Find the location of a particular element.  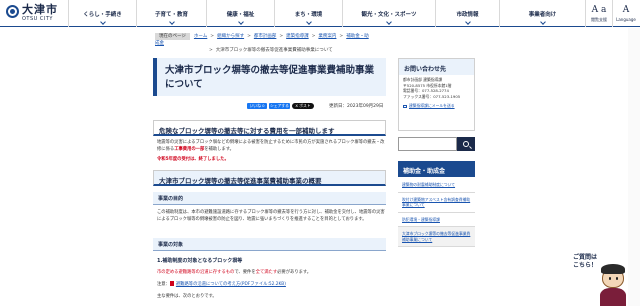

question-bubble: ご質問は こちら！ is located at coordinates (585, 262).